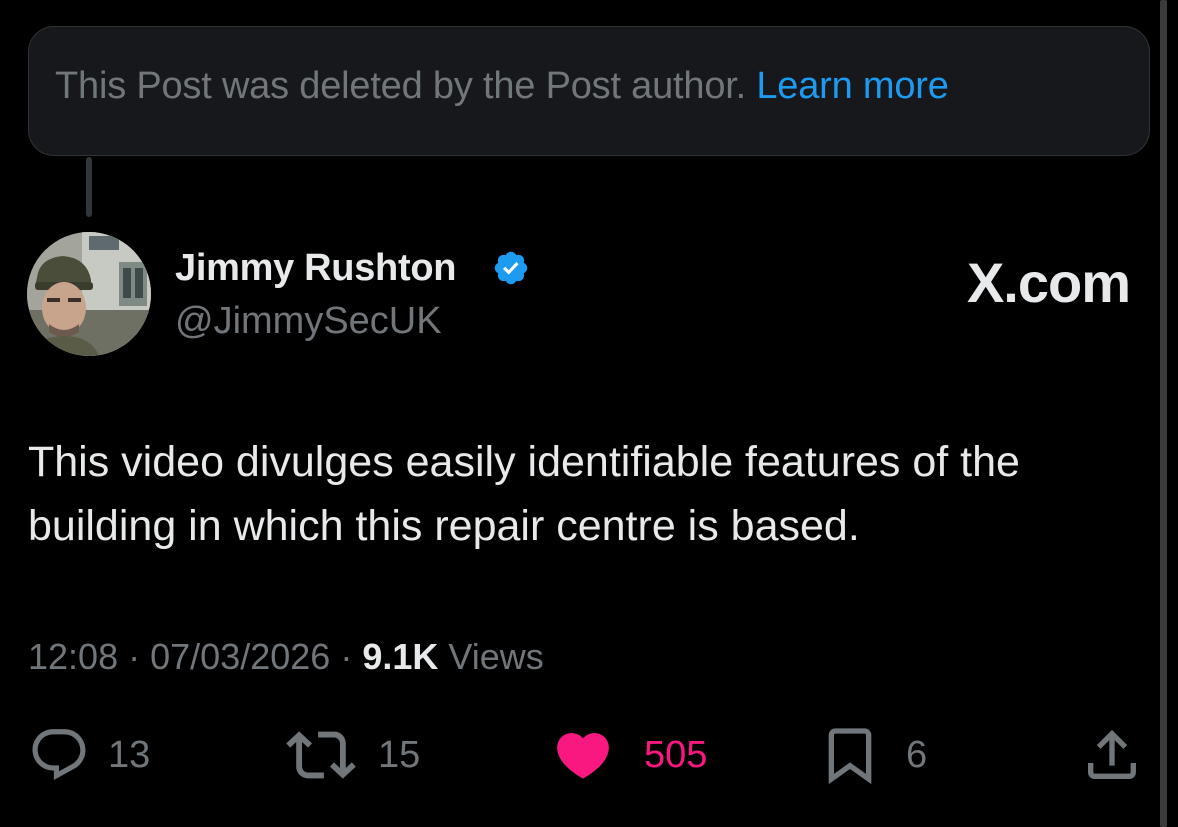  Describe the element at coordinates (321, 755) in the screenshot. I see `repost-icon` at that location.